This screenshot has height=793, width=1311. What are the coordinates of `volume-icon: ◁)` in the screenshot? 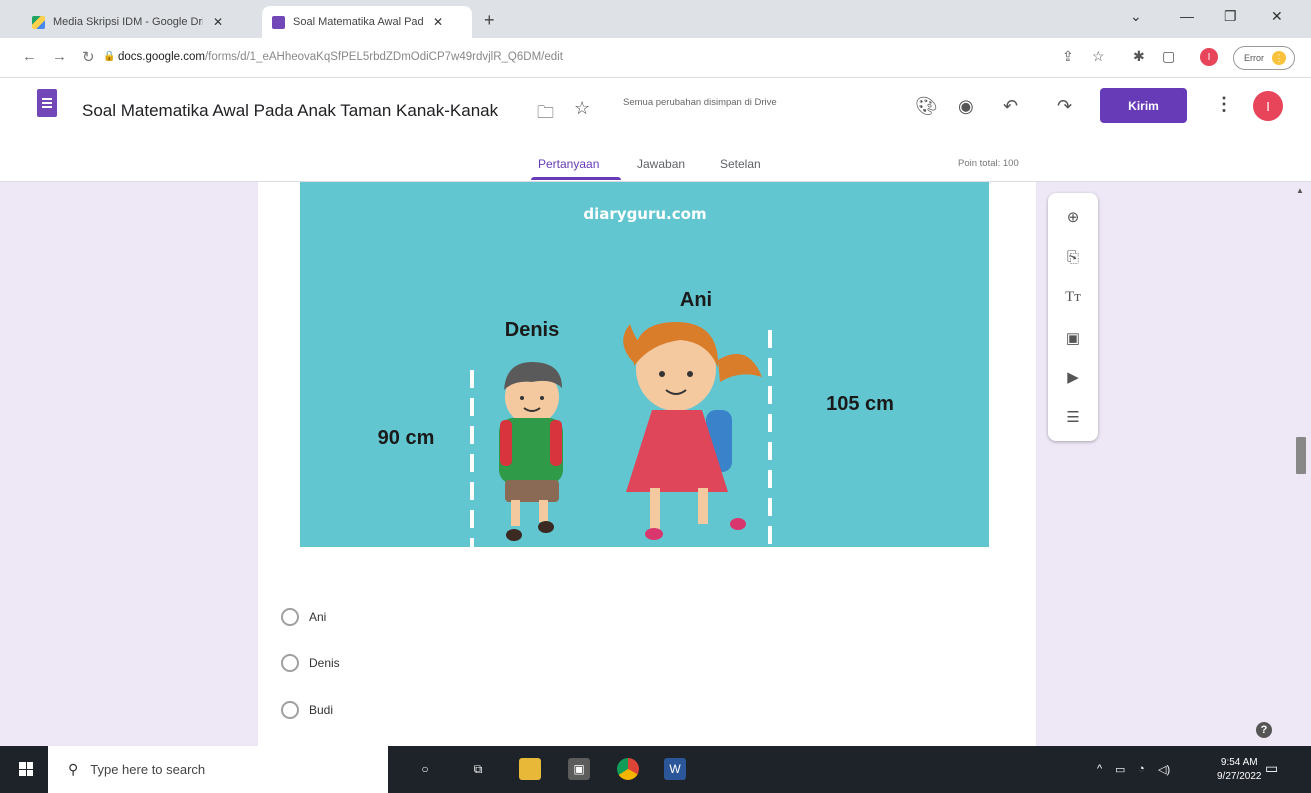 It's located at (1164, 769).